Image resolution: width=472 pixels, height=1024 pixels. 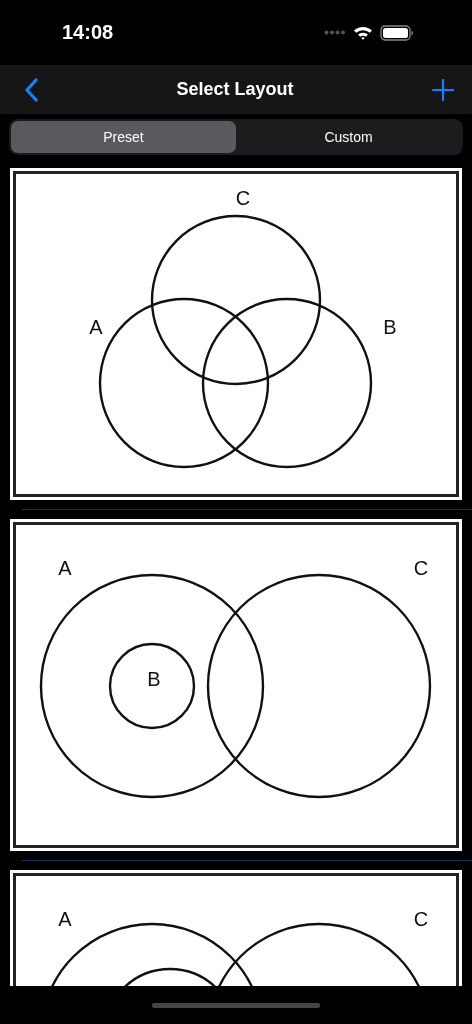 What do you see at coordinates (235, 89) in the screenshot?
I see `screen-title: Select Layout` at bounding box center [235, 89].